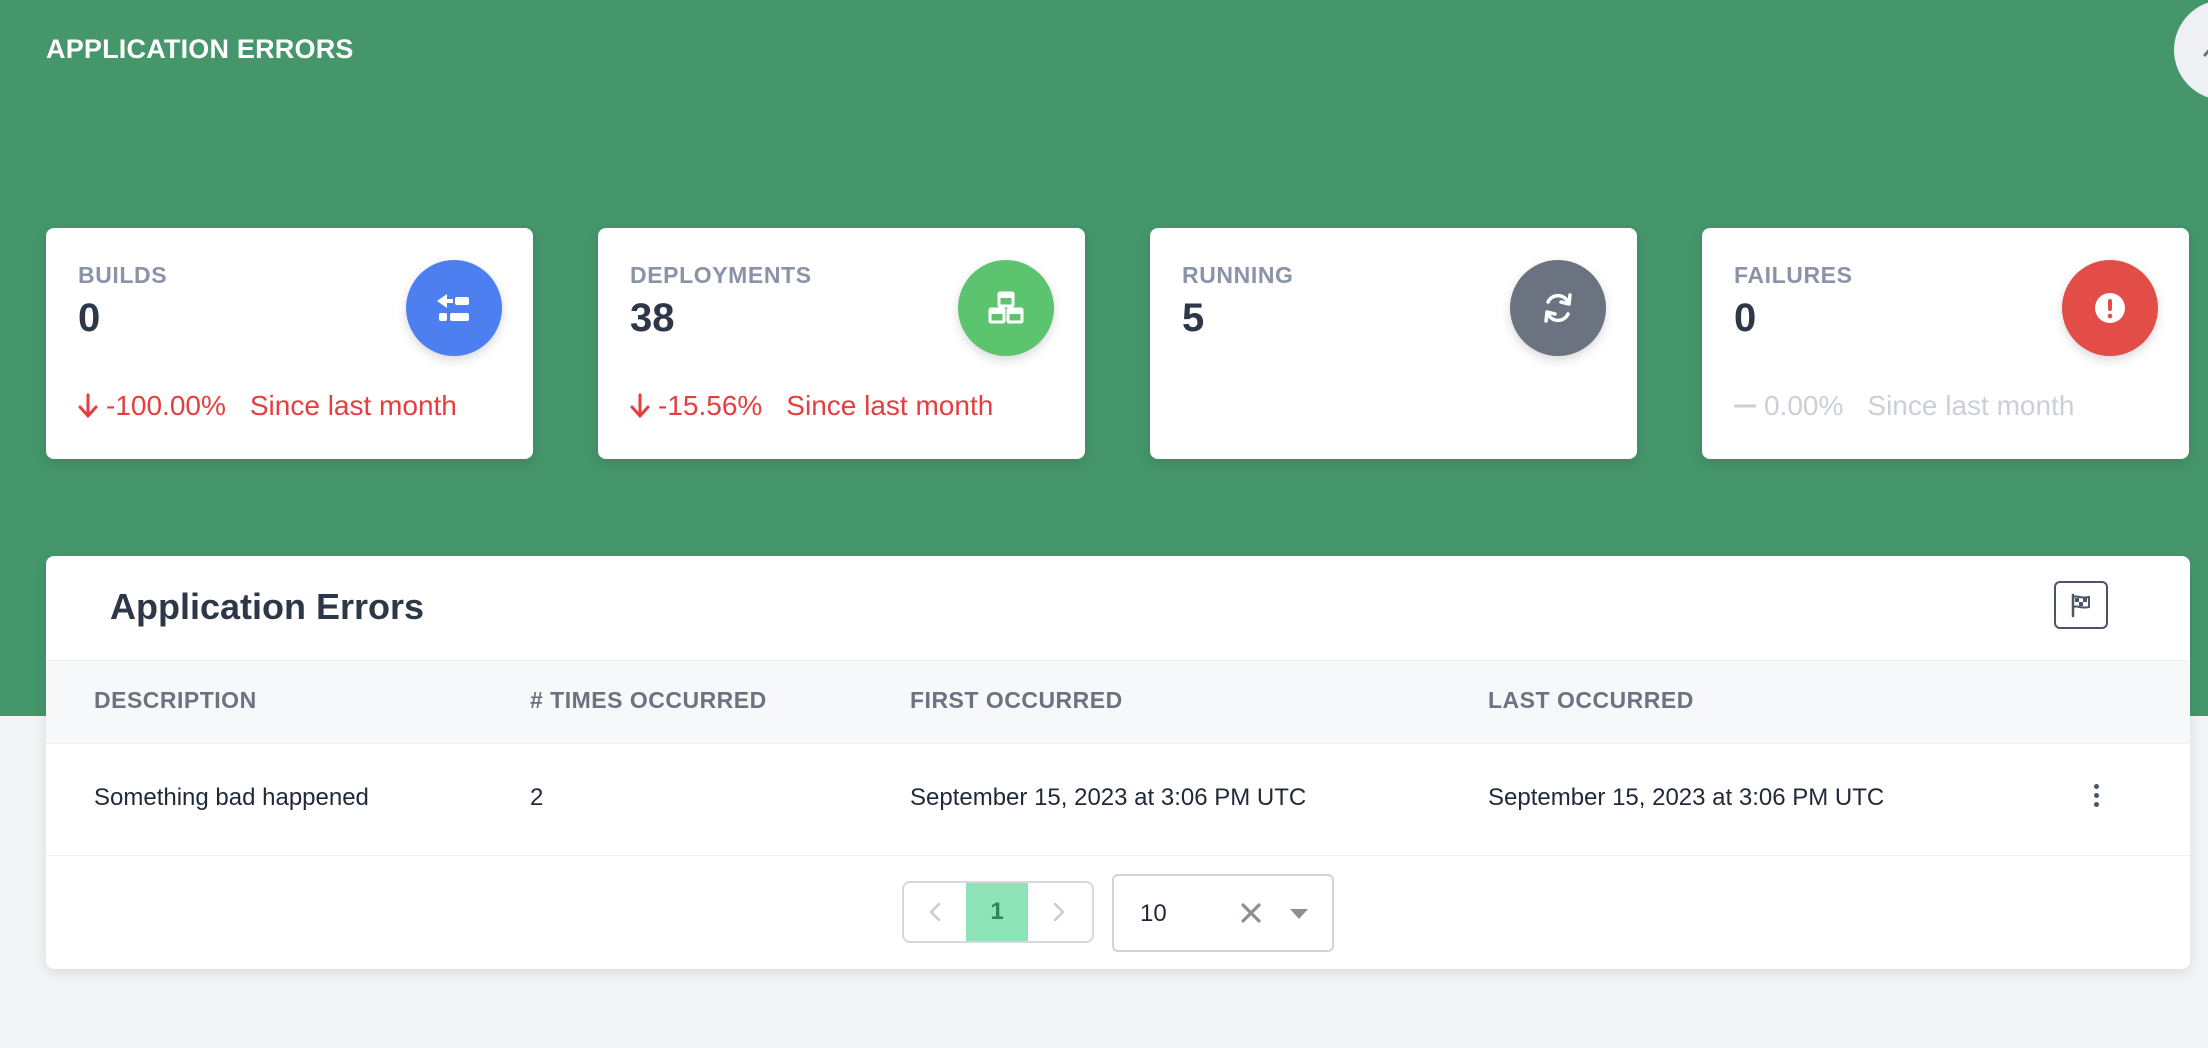 The width and height of the screenshot is (2208, 1048). I want to click on clear-icon, so click(1251, 913).